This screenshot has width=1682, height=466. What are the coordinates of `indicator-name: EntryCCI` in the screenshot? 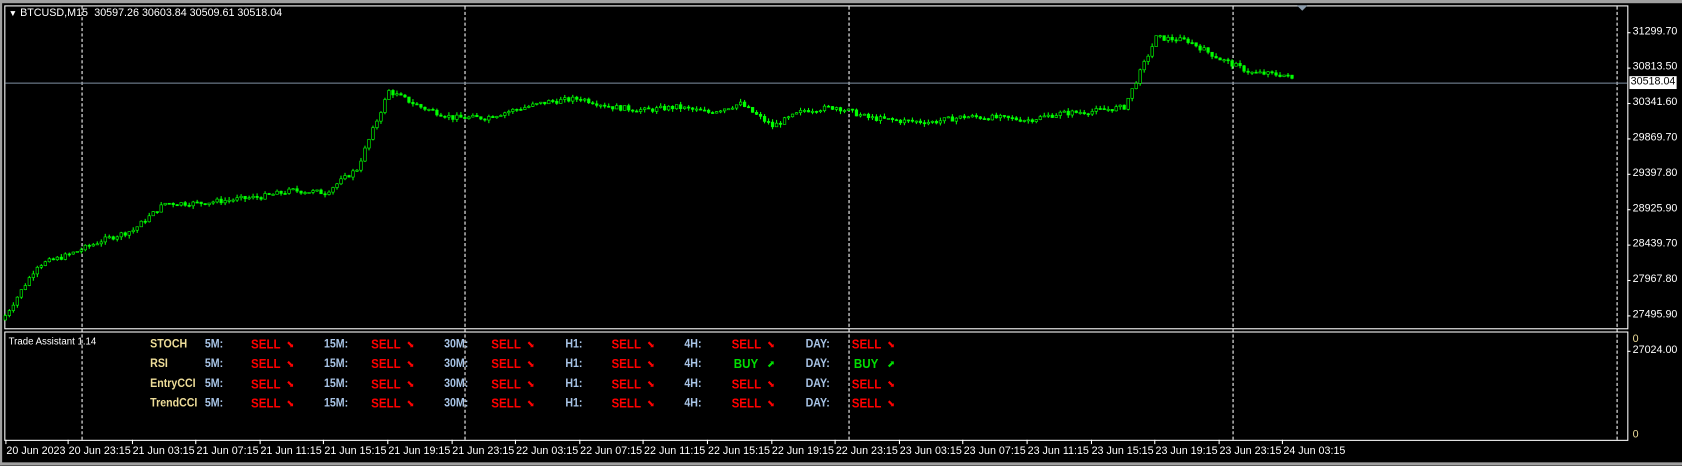 It's located at (173, 384).